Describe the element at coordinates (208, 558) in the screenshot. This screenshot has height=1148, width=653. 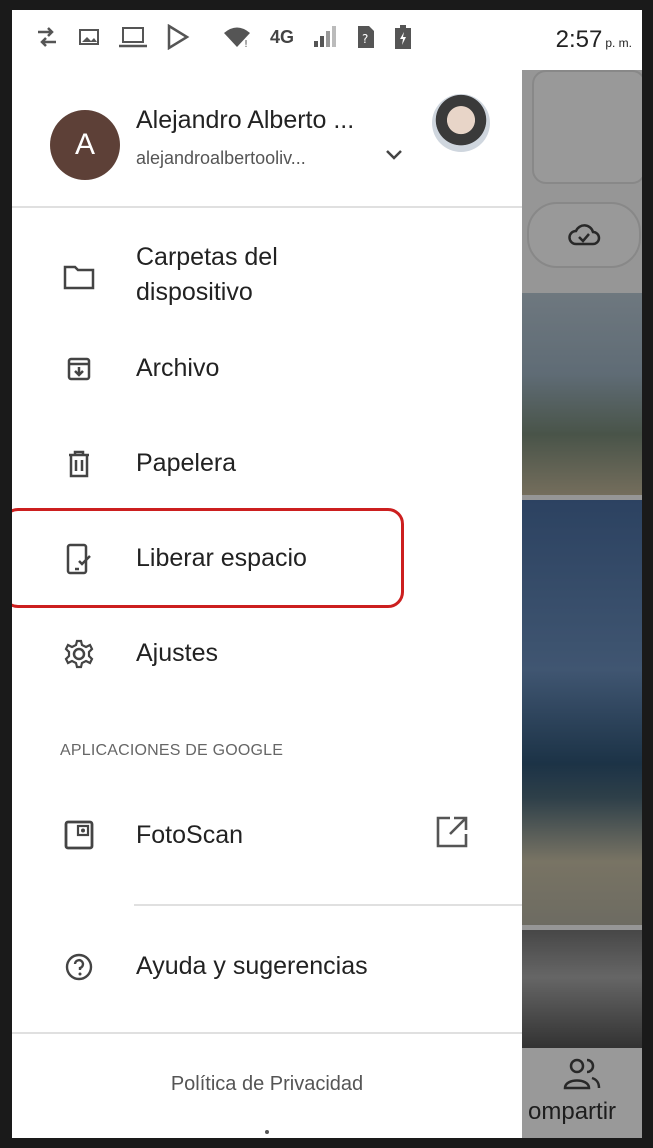
I see `highlight-annotation` at that location.